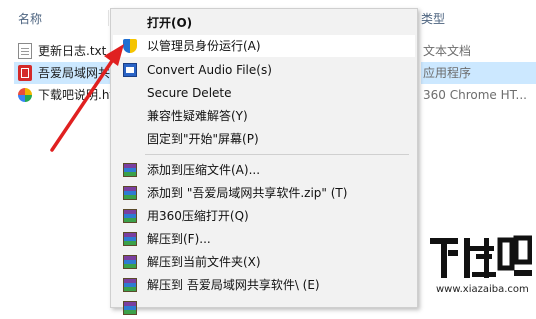 The width and height of the screenshot is (536, 319). I want to click on winrar-icon, so click(130, 308).